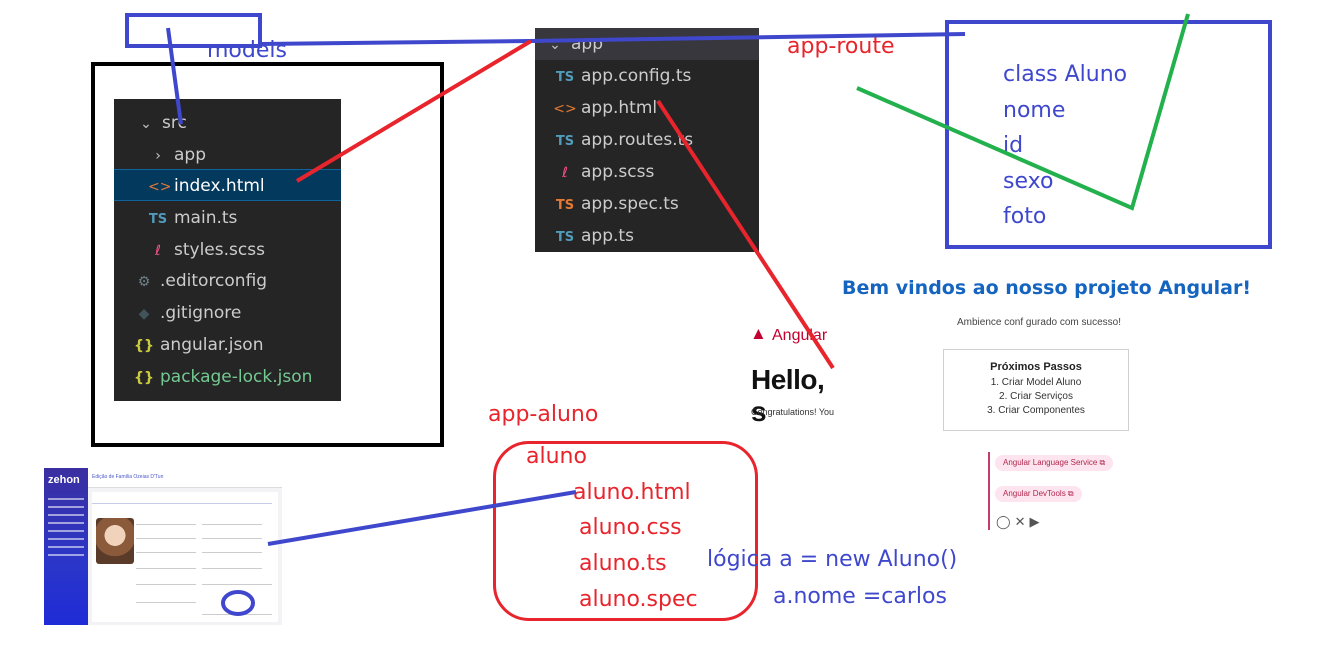 This screenshot has height=648, width=1321. Describe the element at coordinates (1036, 367) in the screenshot. I see `steps-title: Próximos Passos` at that location.